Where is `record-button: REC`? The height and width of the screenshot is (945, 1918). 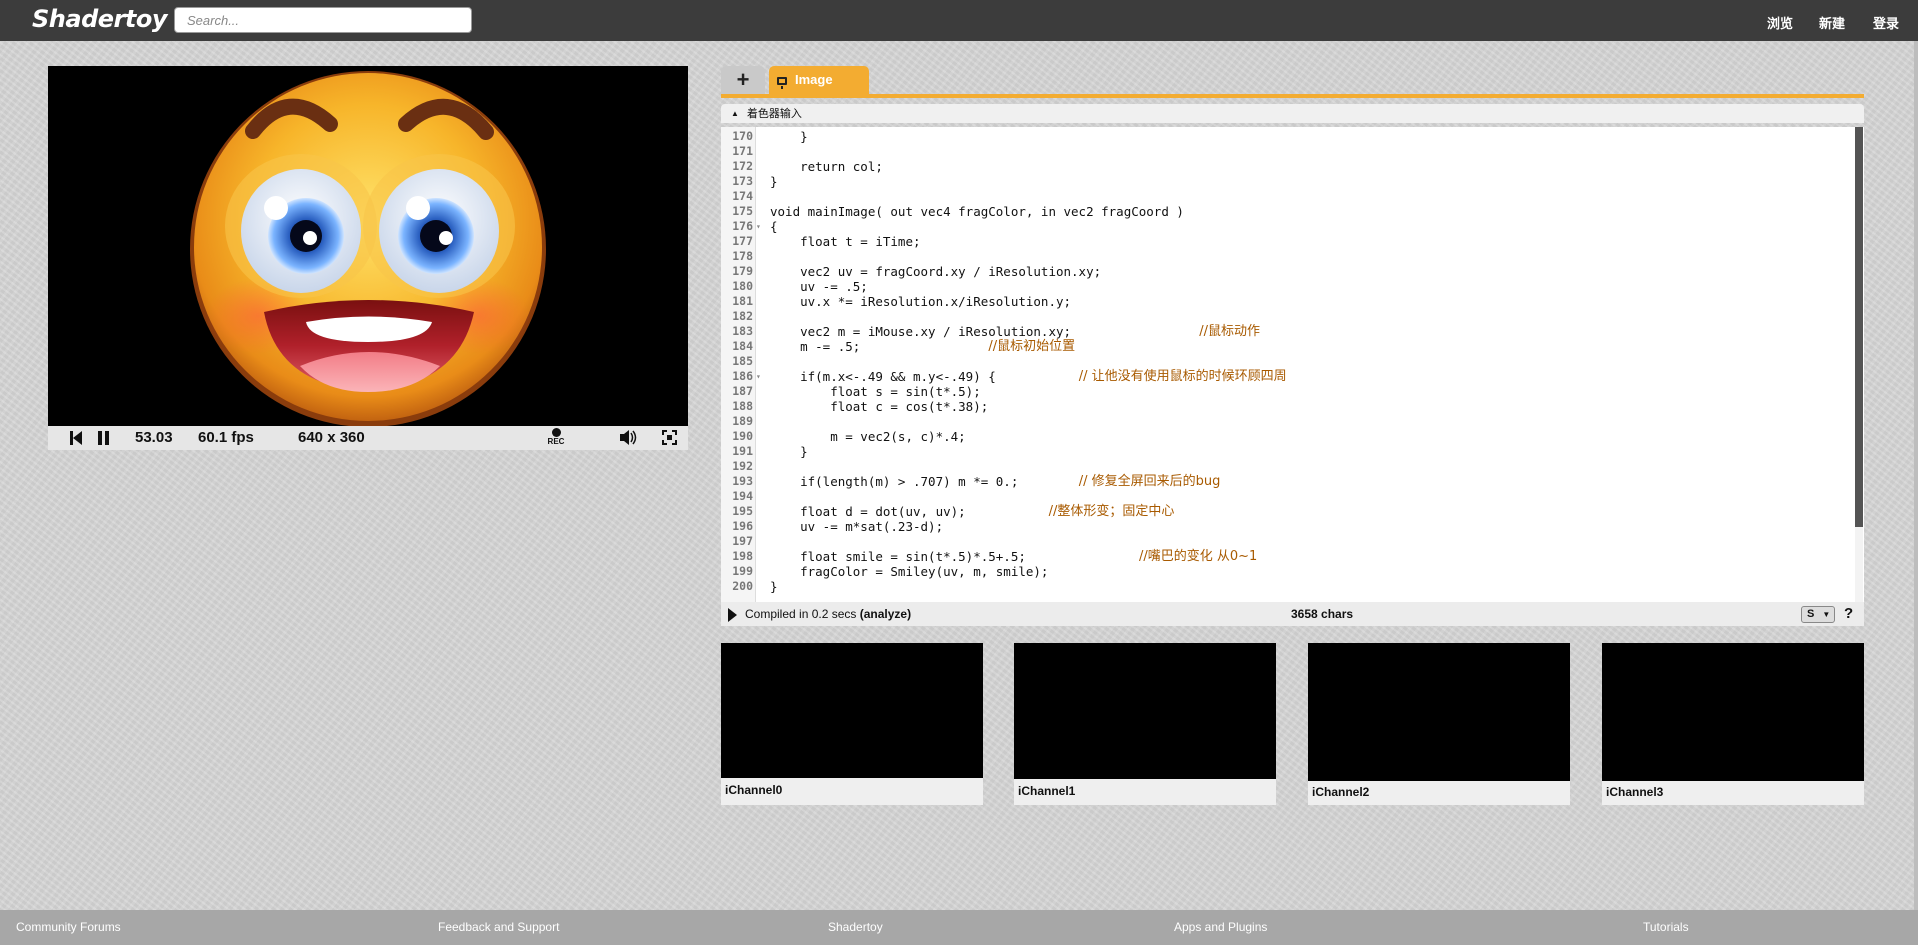 record-button: REC is located at coordinates (556, 437).